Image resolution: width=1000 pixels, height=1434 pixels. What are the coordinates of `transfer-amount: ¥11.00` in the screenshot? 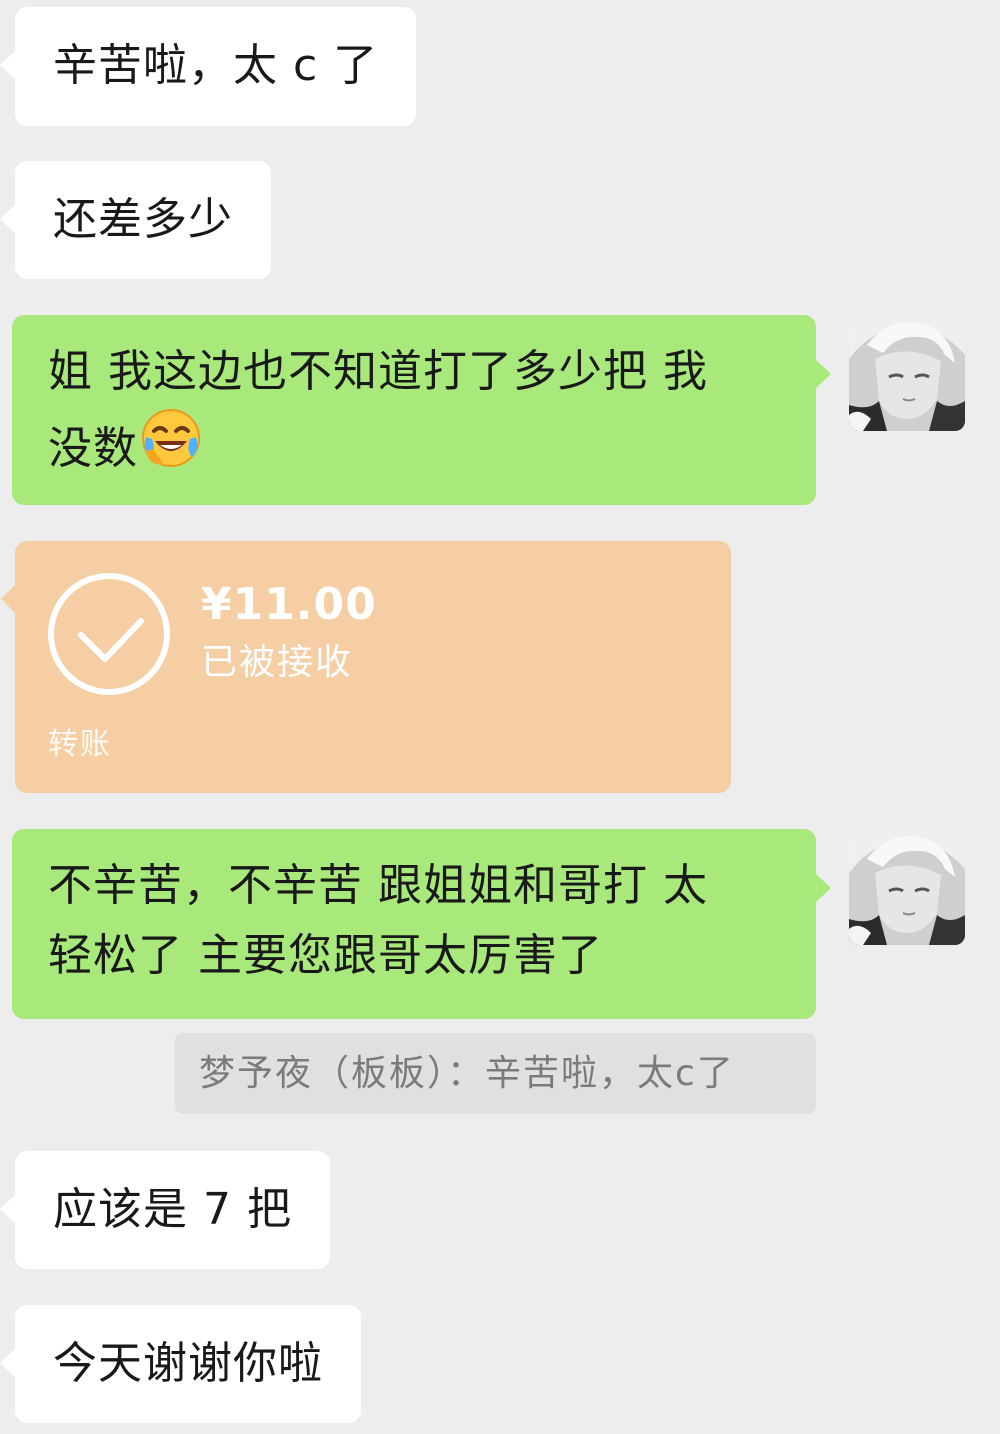 It's located at (289, 604).